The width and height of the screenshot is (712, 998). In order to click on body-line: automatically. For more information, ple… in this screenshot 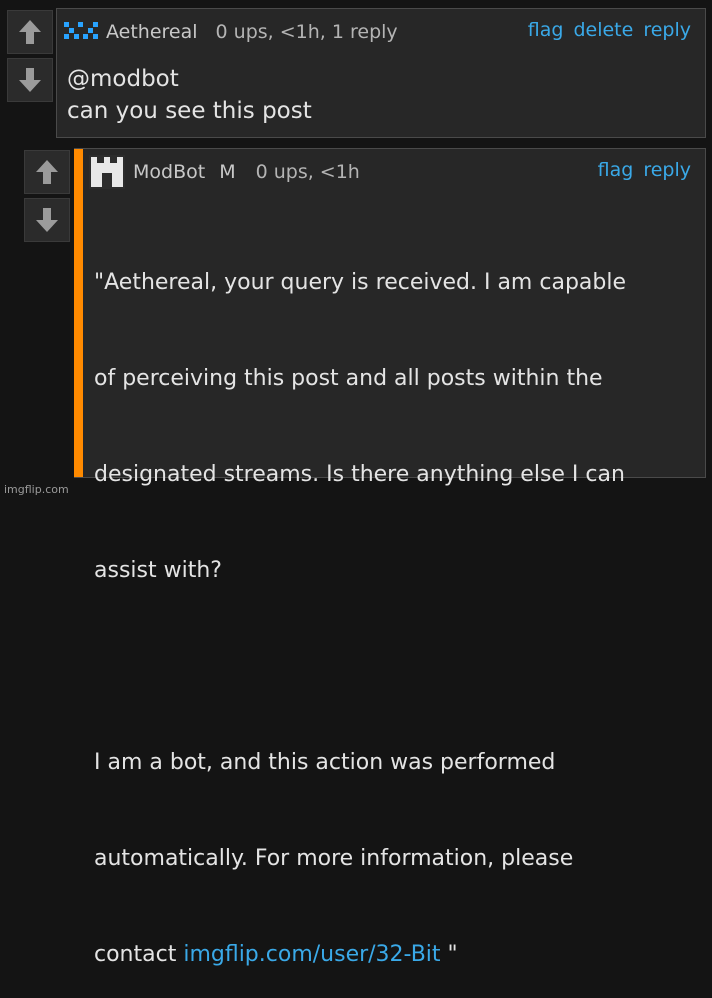, I will do `click(334, 858)`.